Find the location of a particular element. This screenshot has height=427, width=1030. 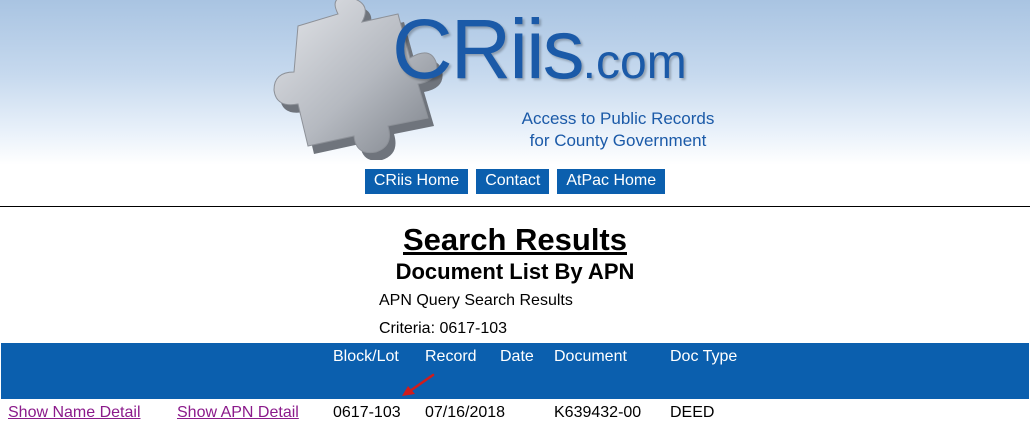

cell-block-lot: 0617-103 is located at coordinates (367, 412).